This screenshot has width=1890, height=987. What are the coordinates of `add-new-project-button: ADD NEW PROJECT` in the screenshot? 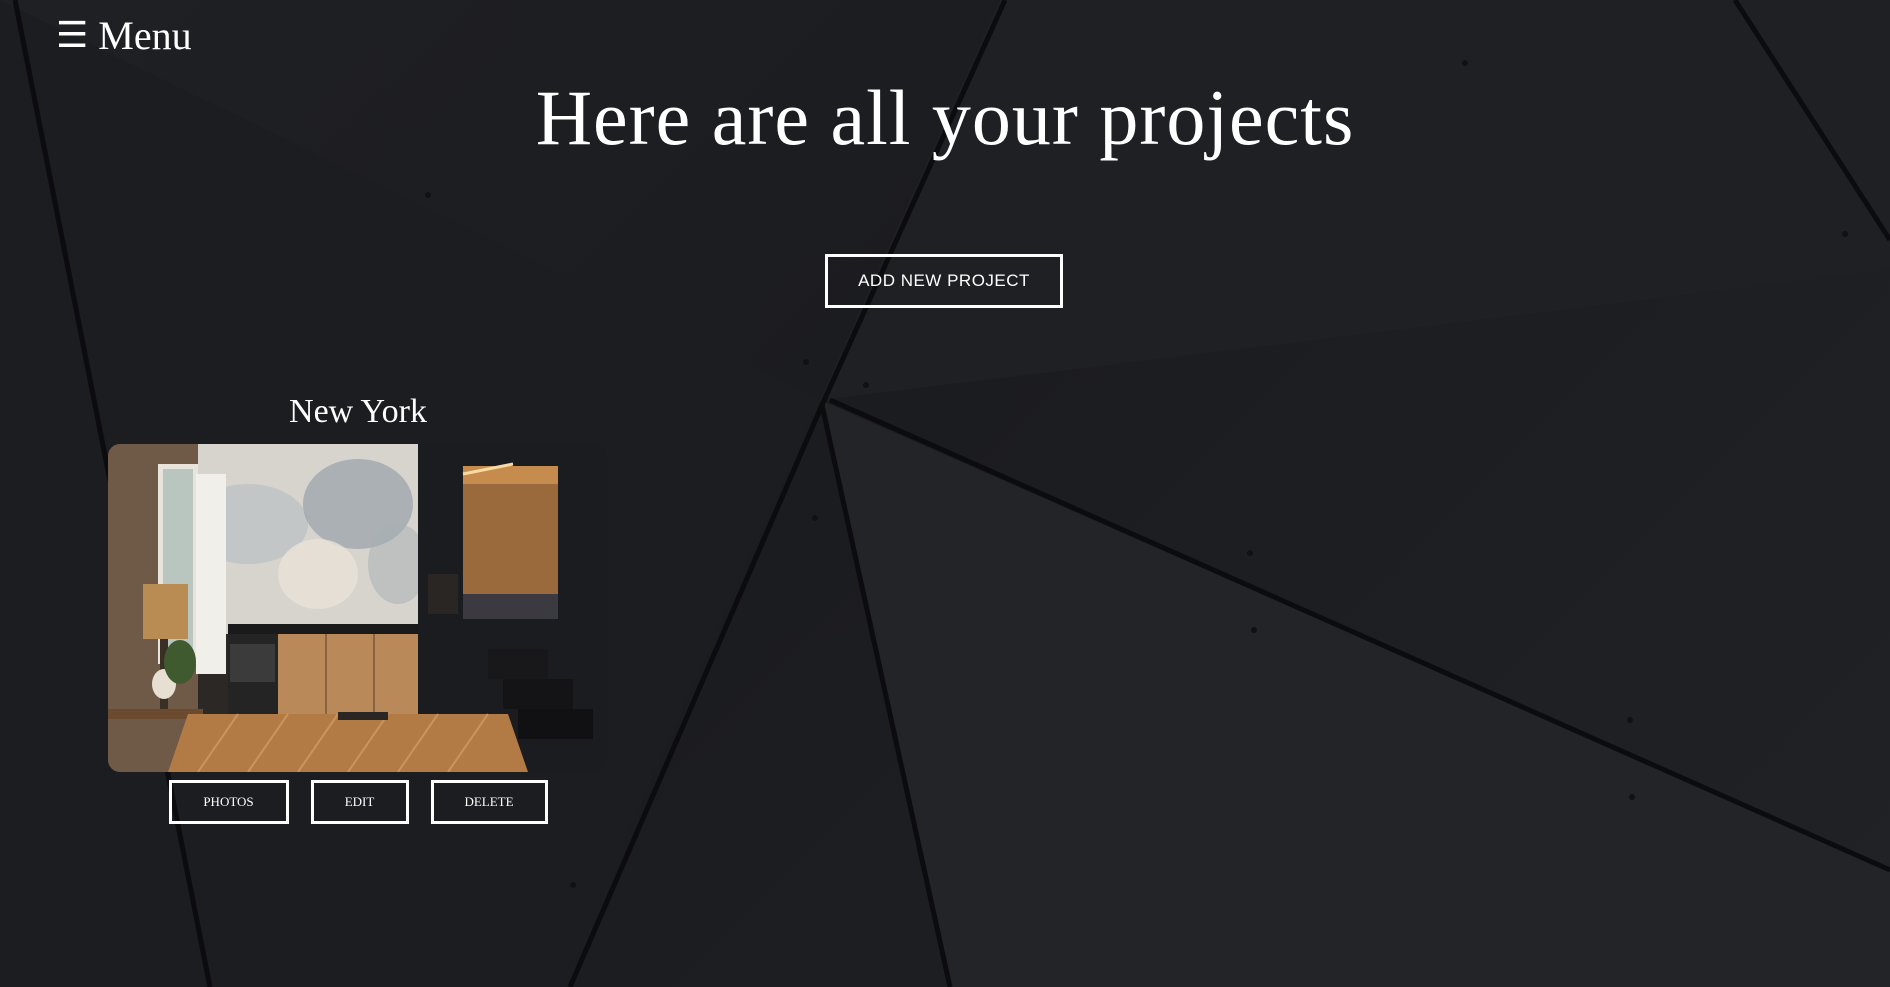 It's located at (944, 281).